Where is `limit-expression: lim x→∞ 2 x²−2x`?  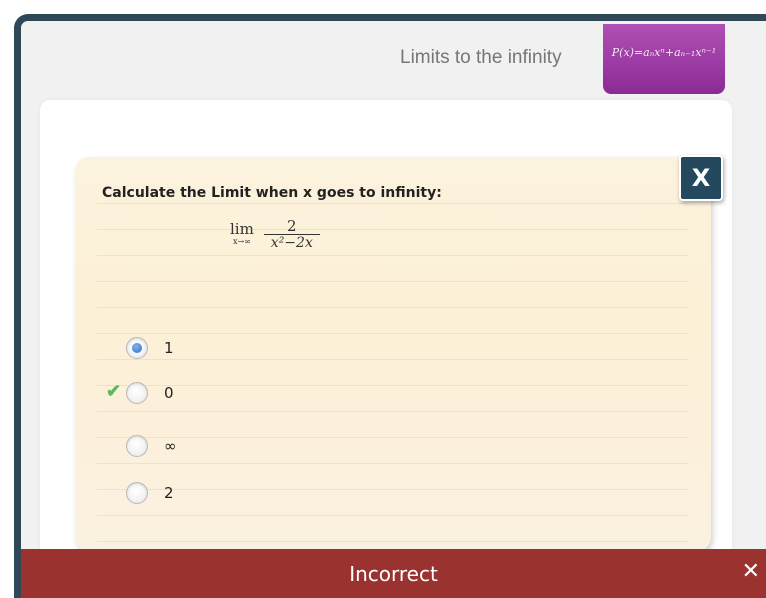 limit-expression: lim x→∞ 2 x²−2x is located at coordinates (275, 234).